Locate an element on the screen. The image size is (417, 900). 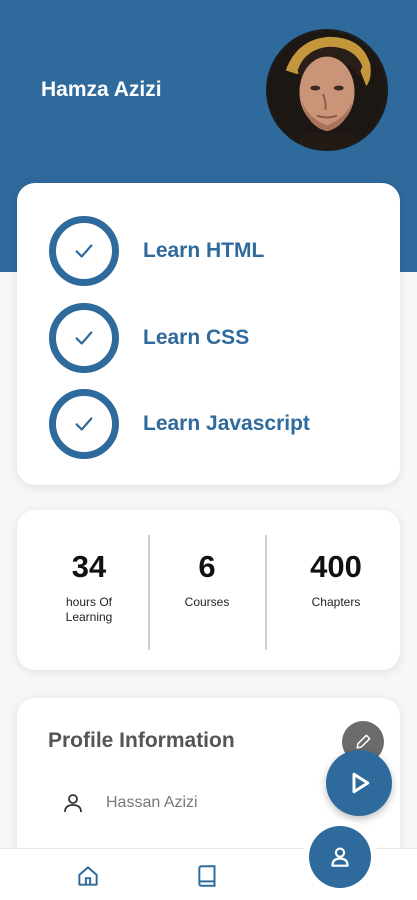
play-icon is located at coordinates (361, 783).